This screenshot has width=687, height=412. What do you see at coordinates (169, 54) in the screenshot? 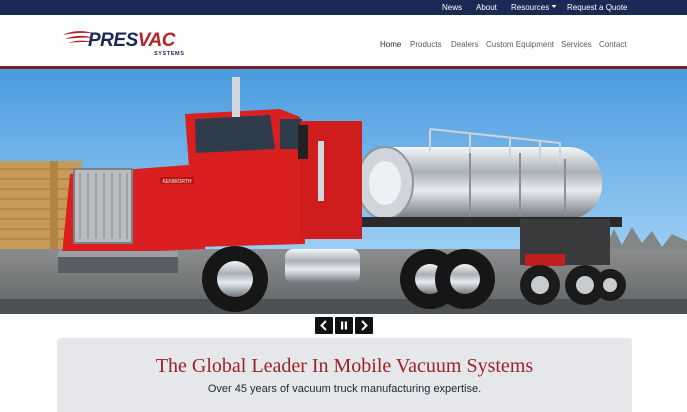
I see `brand-subtitle: SYSTEMS` at bounding box center [169, 54].